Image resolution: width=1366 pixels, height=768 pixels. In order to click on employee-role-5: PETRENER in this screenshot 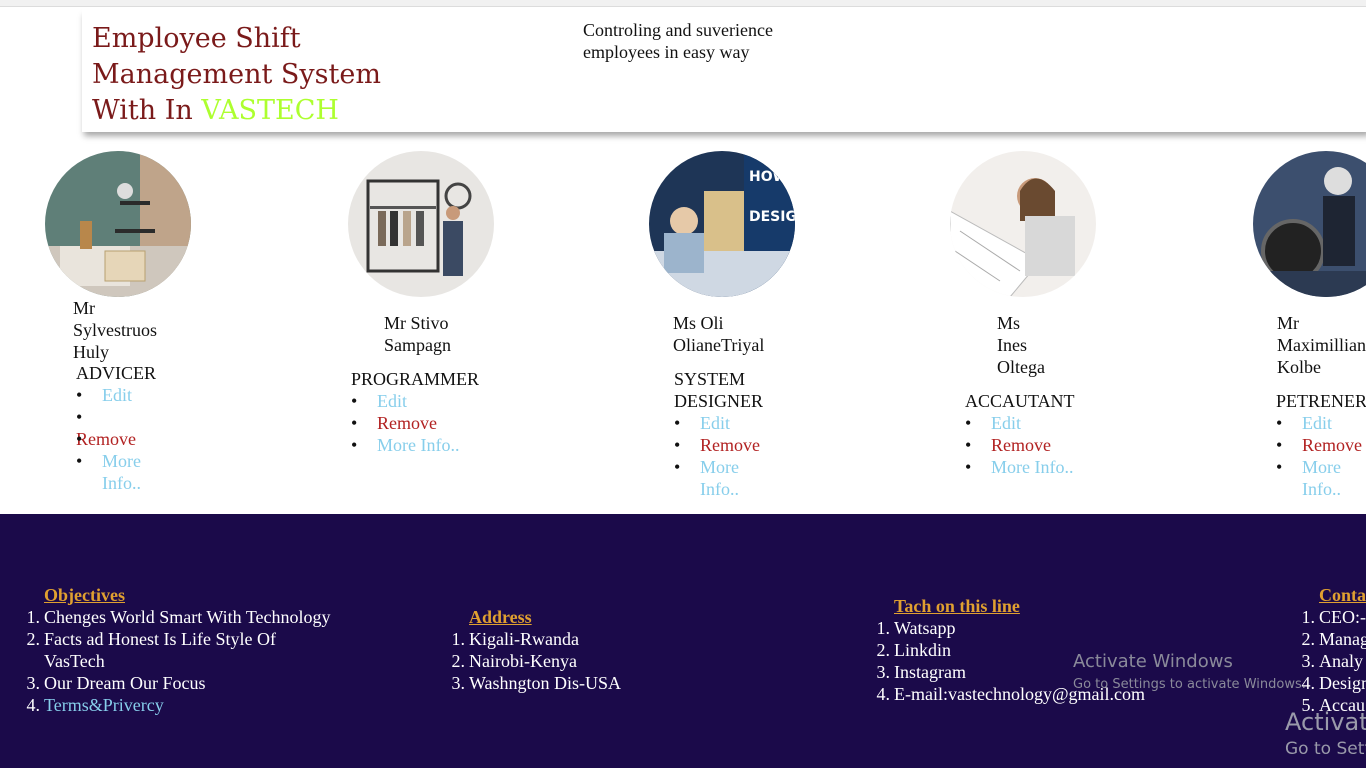, I will do `click(1321, 401)`.